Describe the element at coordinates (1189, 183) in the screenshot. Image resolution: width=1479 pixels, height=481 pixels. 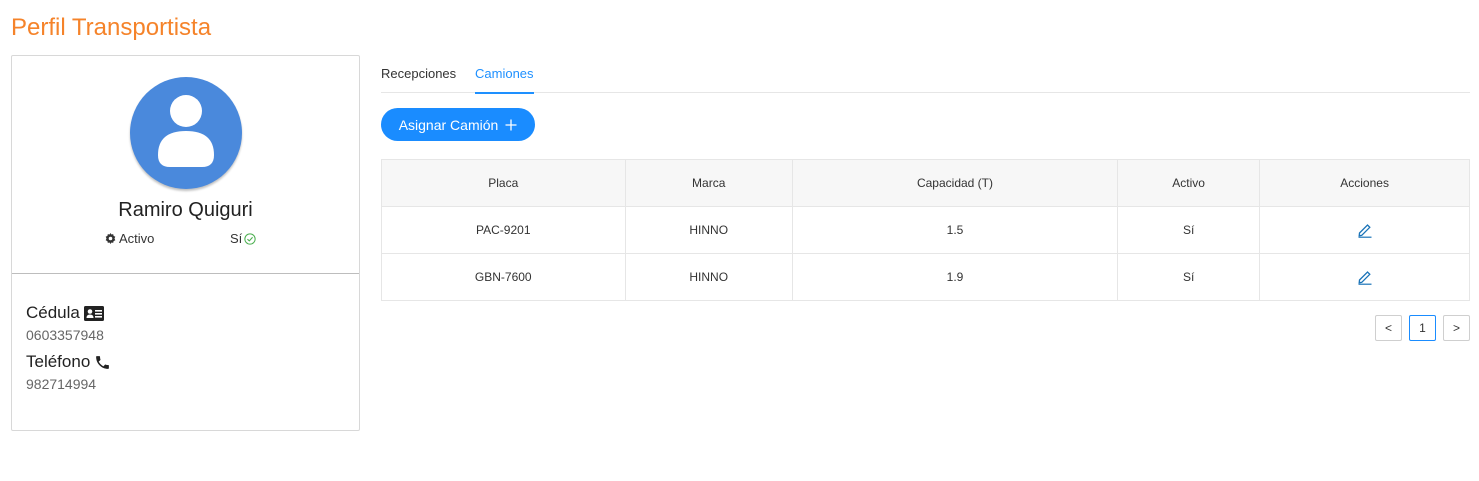
I see `column-header-activo: Activo` at that location.